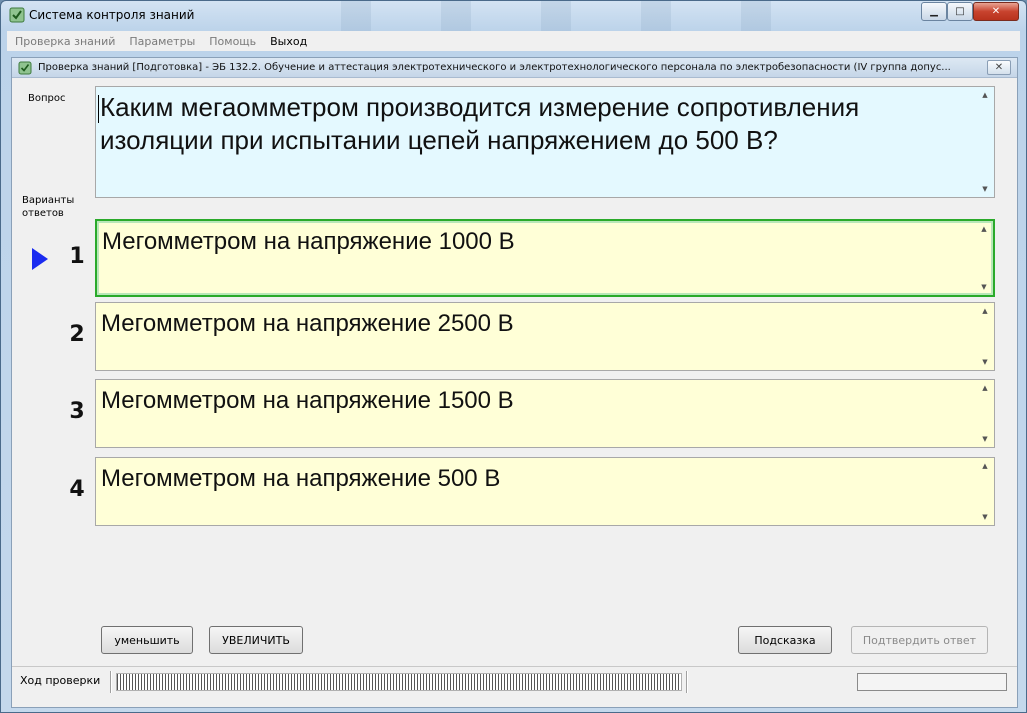 The image size is (1027, 713). What do you see at coordinates (147, 640) in the screenshot?
I see `decrease-font-button: уменьшить` at bounding box center [147, 640].